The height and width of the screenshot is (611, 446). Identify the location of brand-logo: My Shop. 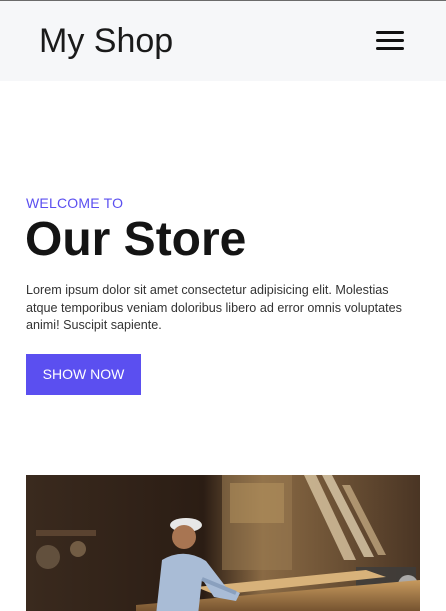
(106, 41).